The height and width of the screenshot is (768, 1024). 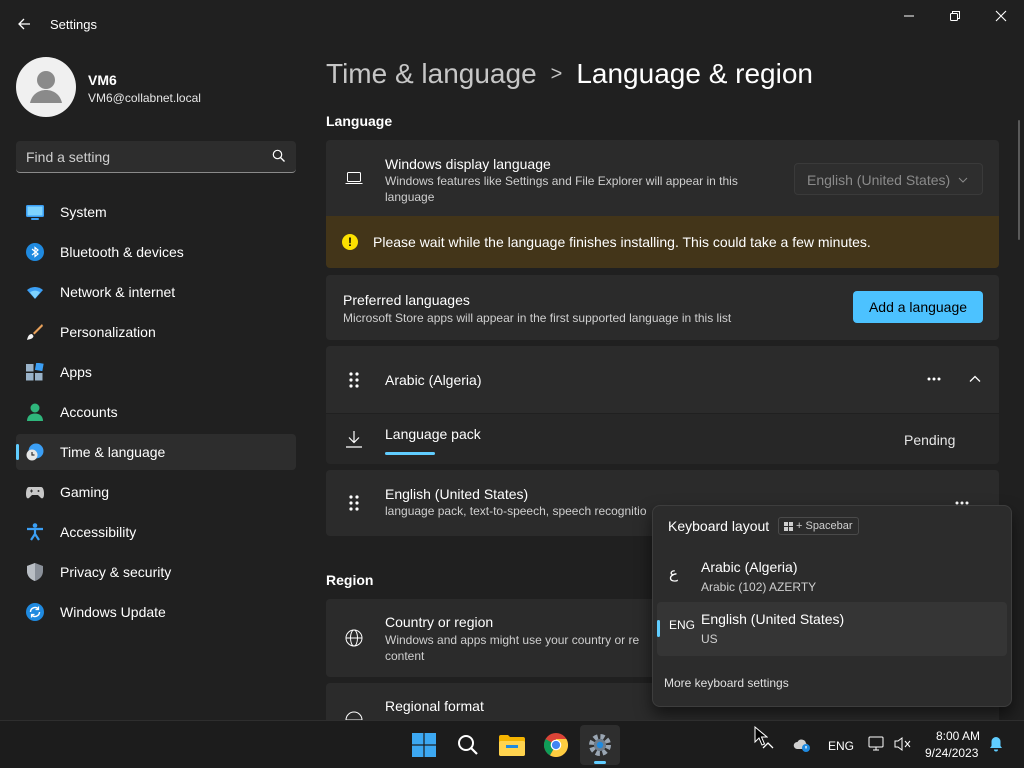 What do you see at coordinates (156, 492) in the screenshot?
I see `sidebar-item-gaming: Gaming` at bounding box center [156, 492].